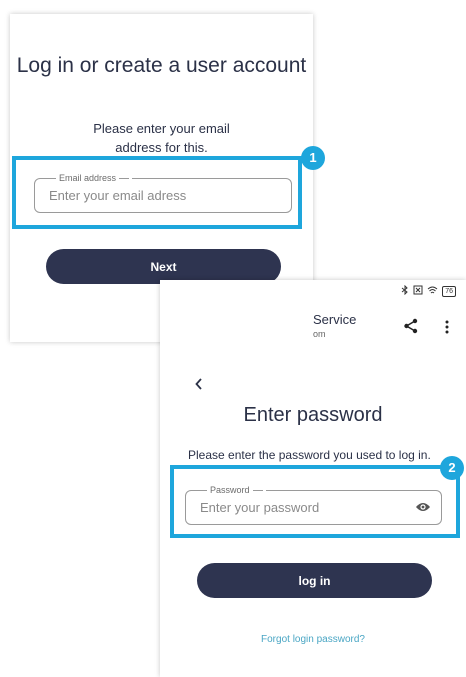  Describe the element at coordinates (313, 158) in the screenshot. I see `step-badge-1: 1` at that location.